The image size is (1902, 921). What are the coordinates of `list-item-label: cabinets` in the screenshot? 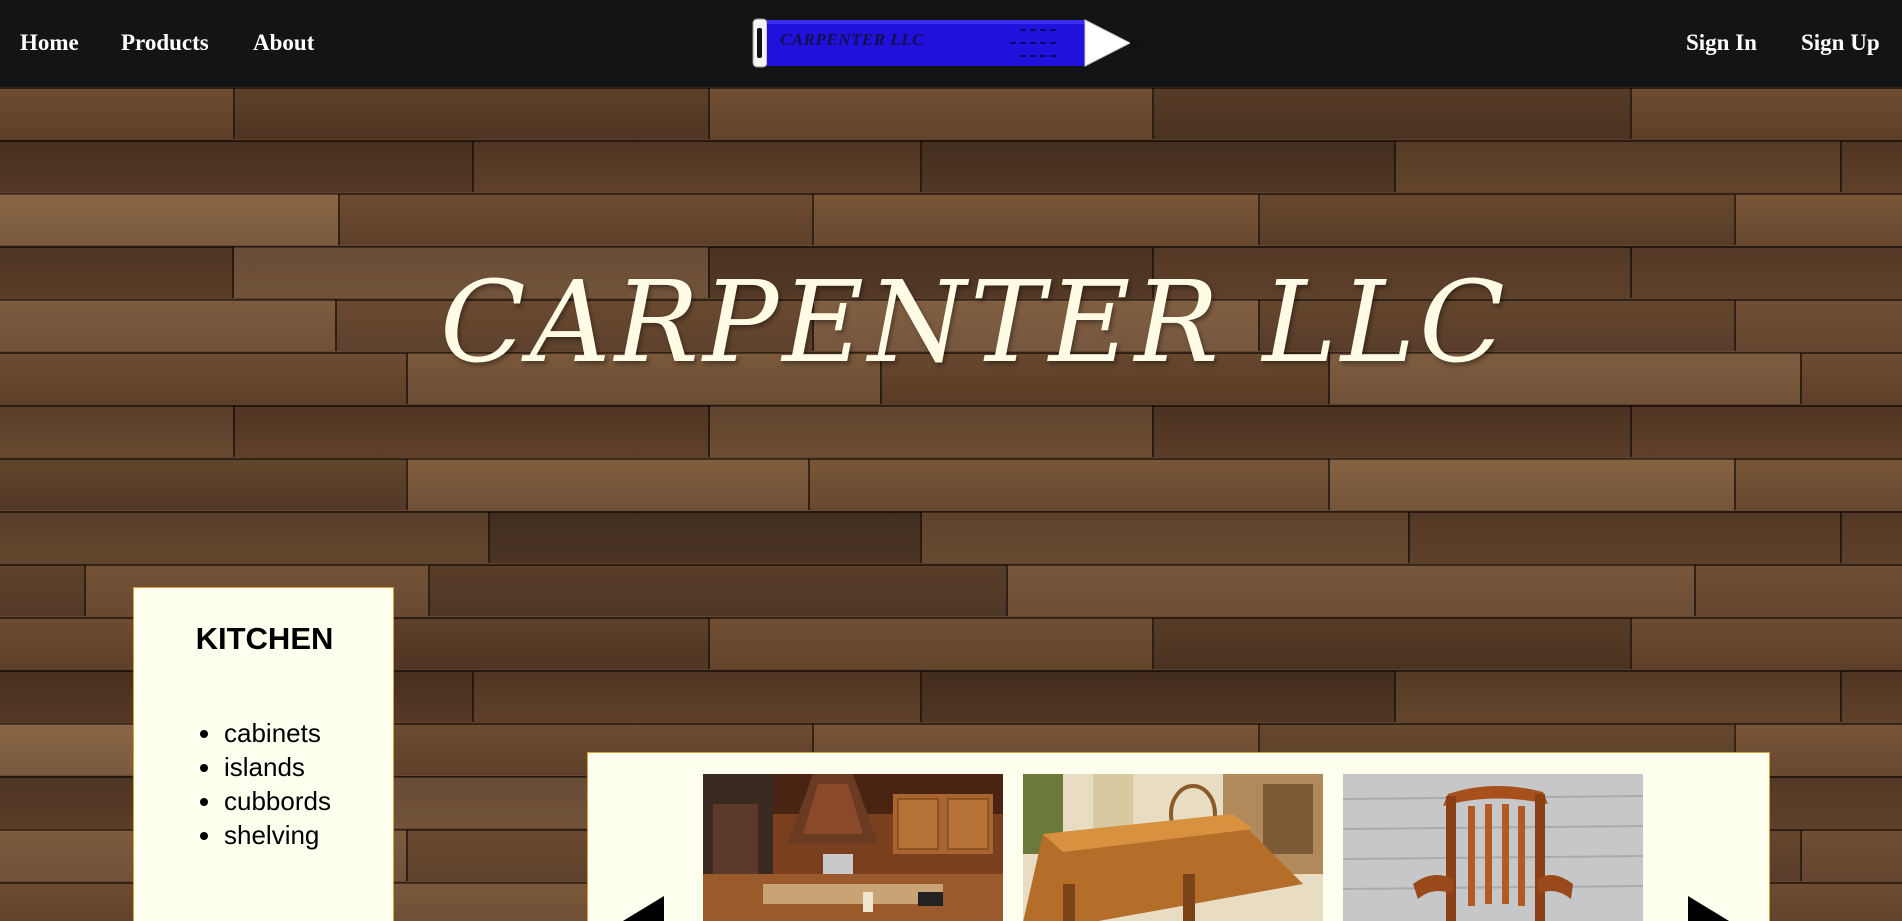 It's located at (272, 733).